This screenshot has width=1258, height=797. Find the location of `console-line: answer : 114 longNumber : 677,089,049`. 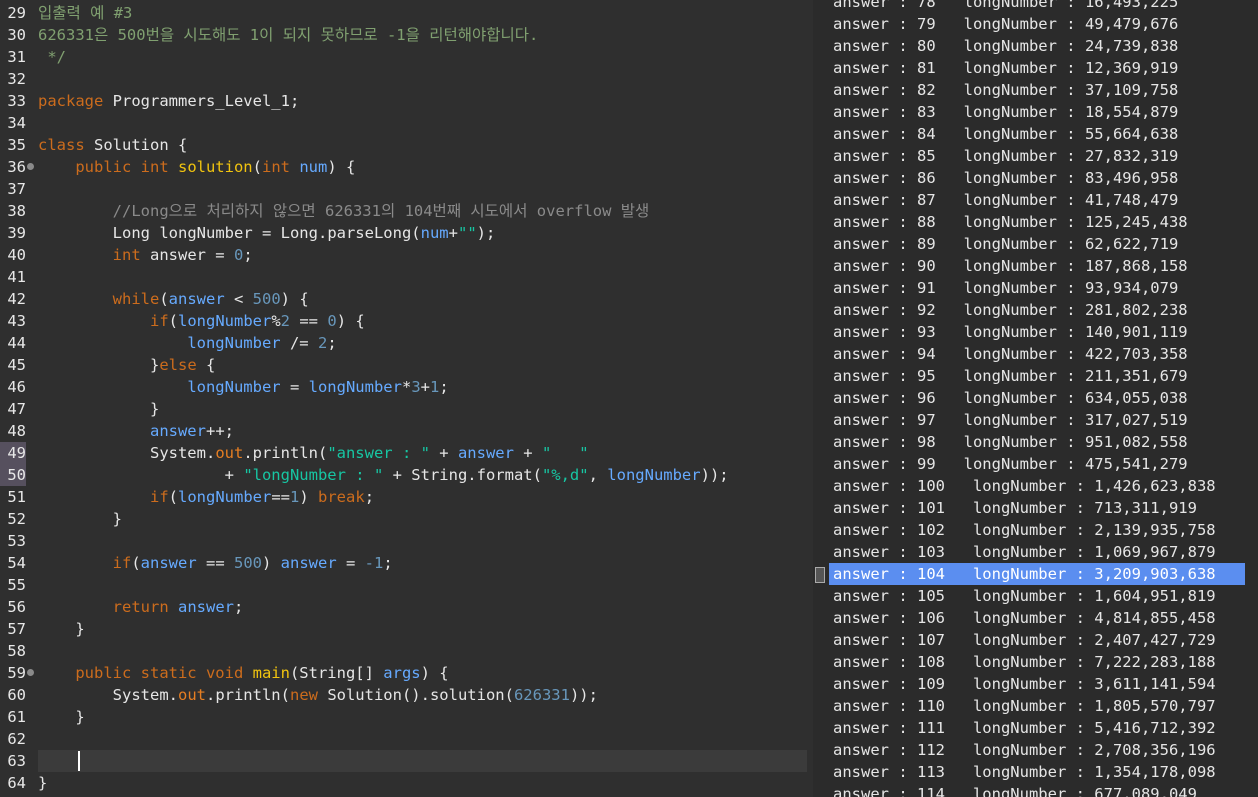

console-line: answer : 114 longNumber : 677,089,049 is located at coordinates (1043, 790).